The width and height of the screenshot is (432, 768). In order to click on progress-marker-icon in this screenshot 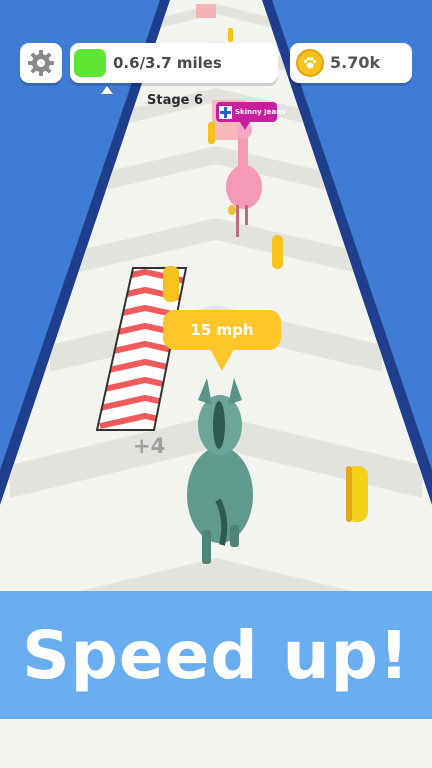, I will do `click(107, 90)`.